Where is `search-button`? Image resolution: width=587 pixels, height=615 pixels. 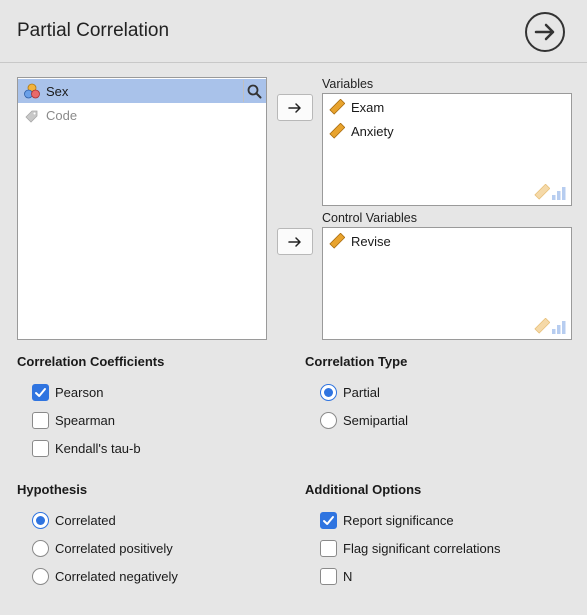
search-button is located at coordinates (254, 91).